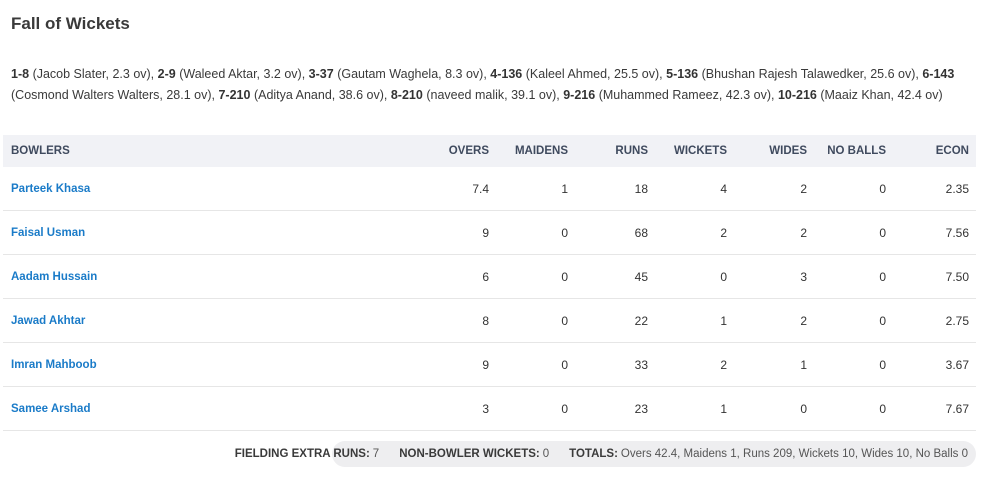 The height and width of the screenshot is (492, 993). I want to click on non-bowler-wickets: NON-BOWLER WICKETS: 0, so click(474, 454).